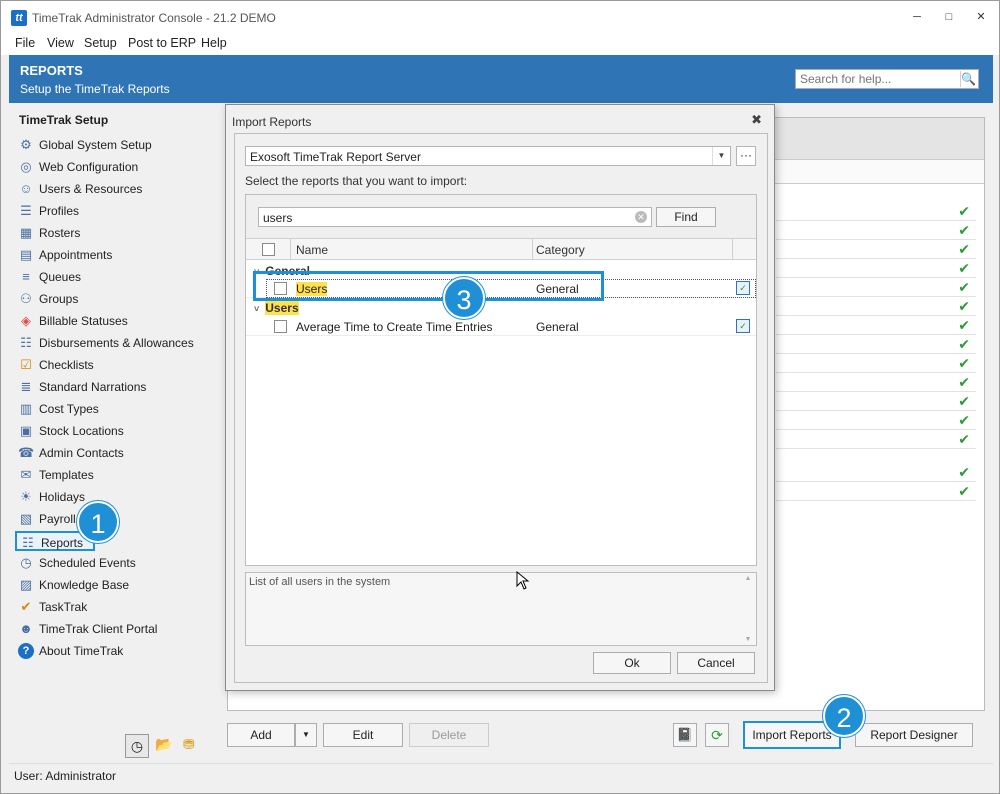 The image size is (1000, 794). What do you see at coordinates (66, 475) in the screenshot?
I see `sidebar-item-label: Templates` at bounding box center [66, 475].